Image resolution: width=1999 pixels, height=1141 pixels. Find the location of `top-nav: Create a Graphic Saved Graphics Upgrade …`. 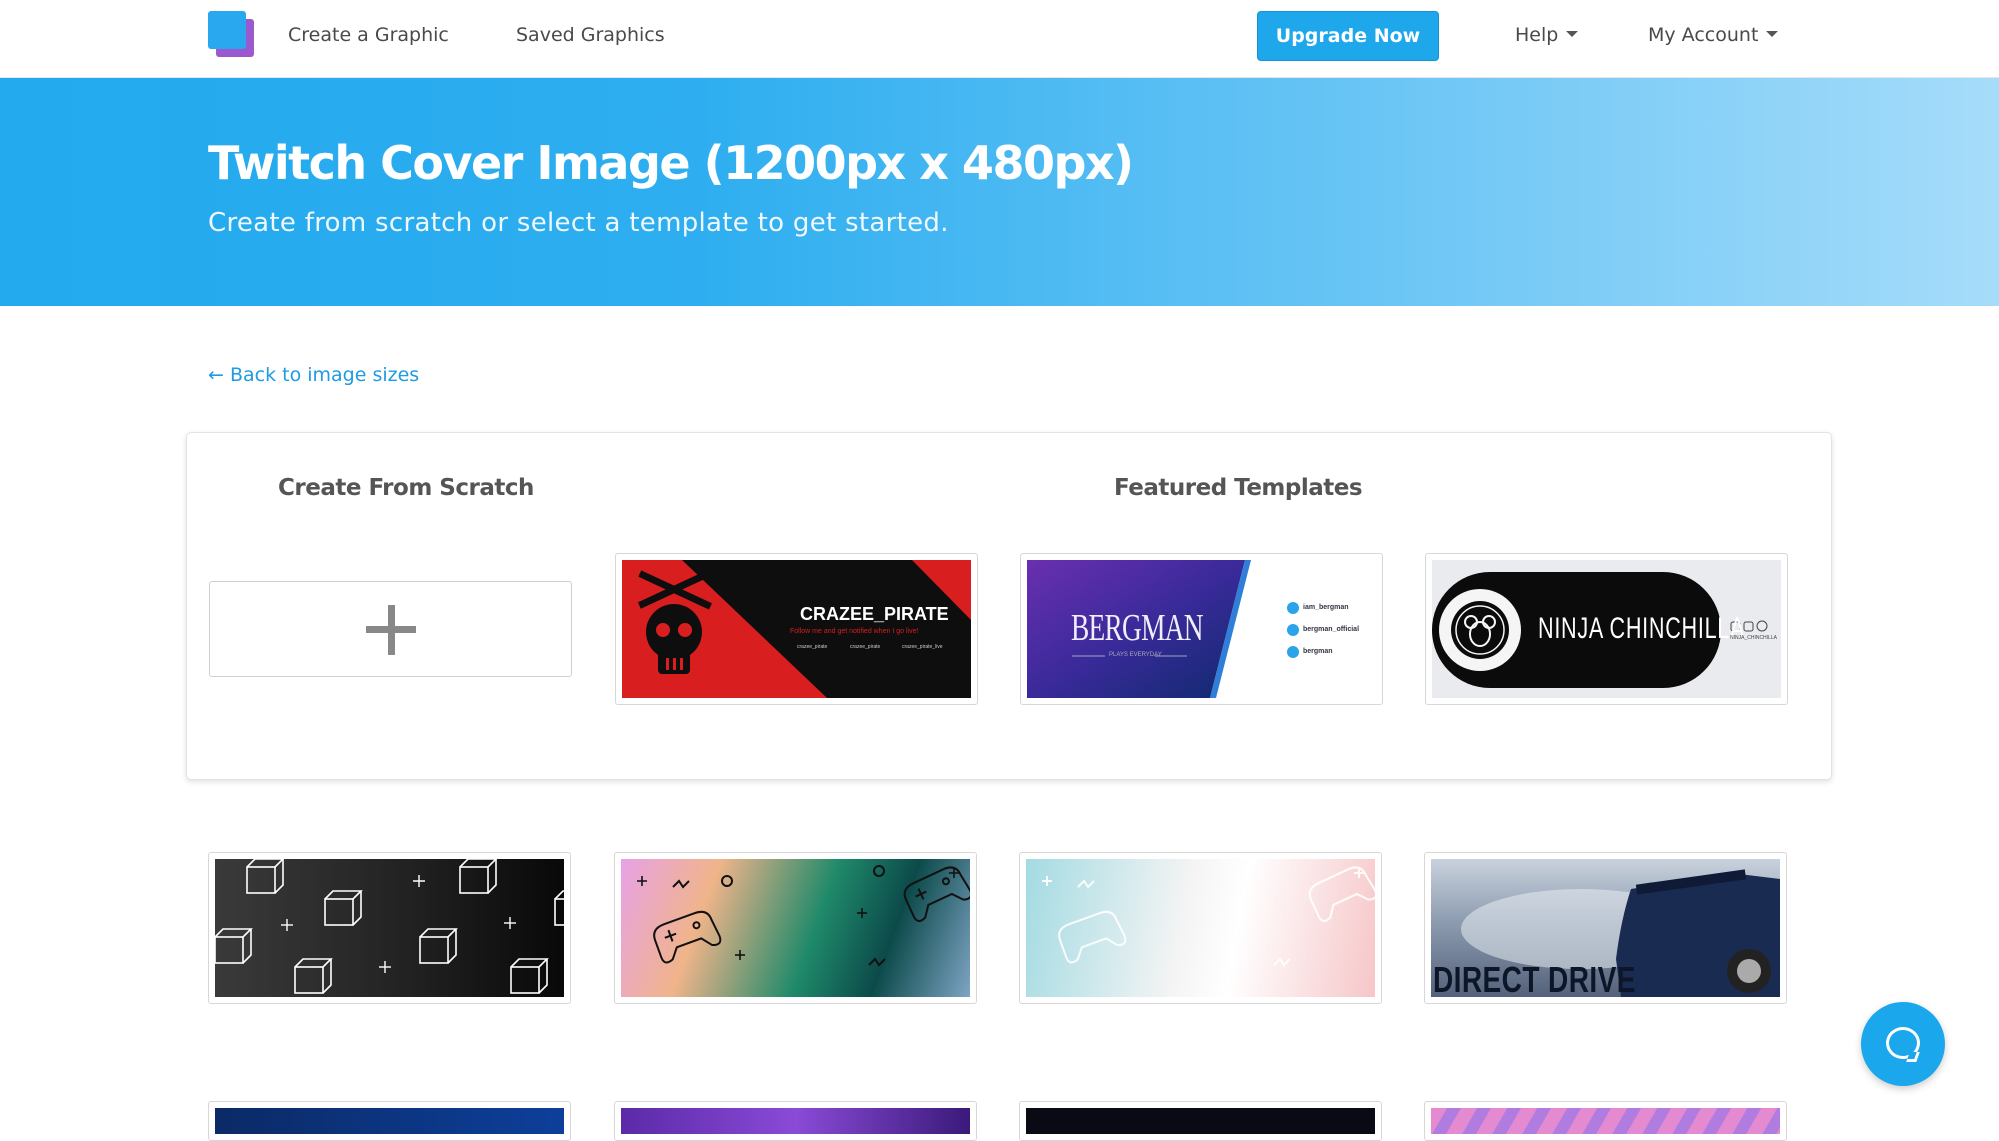

top-nav: Create a Graphic Saved Graphics Upgrade … is located at coordinates (999, 39).